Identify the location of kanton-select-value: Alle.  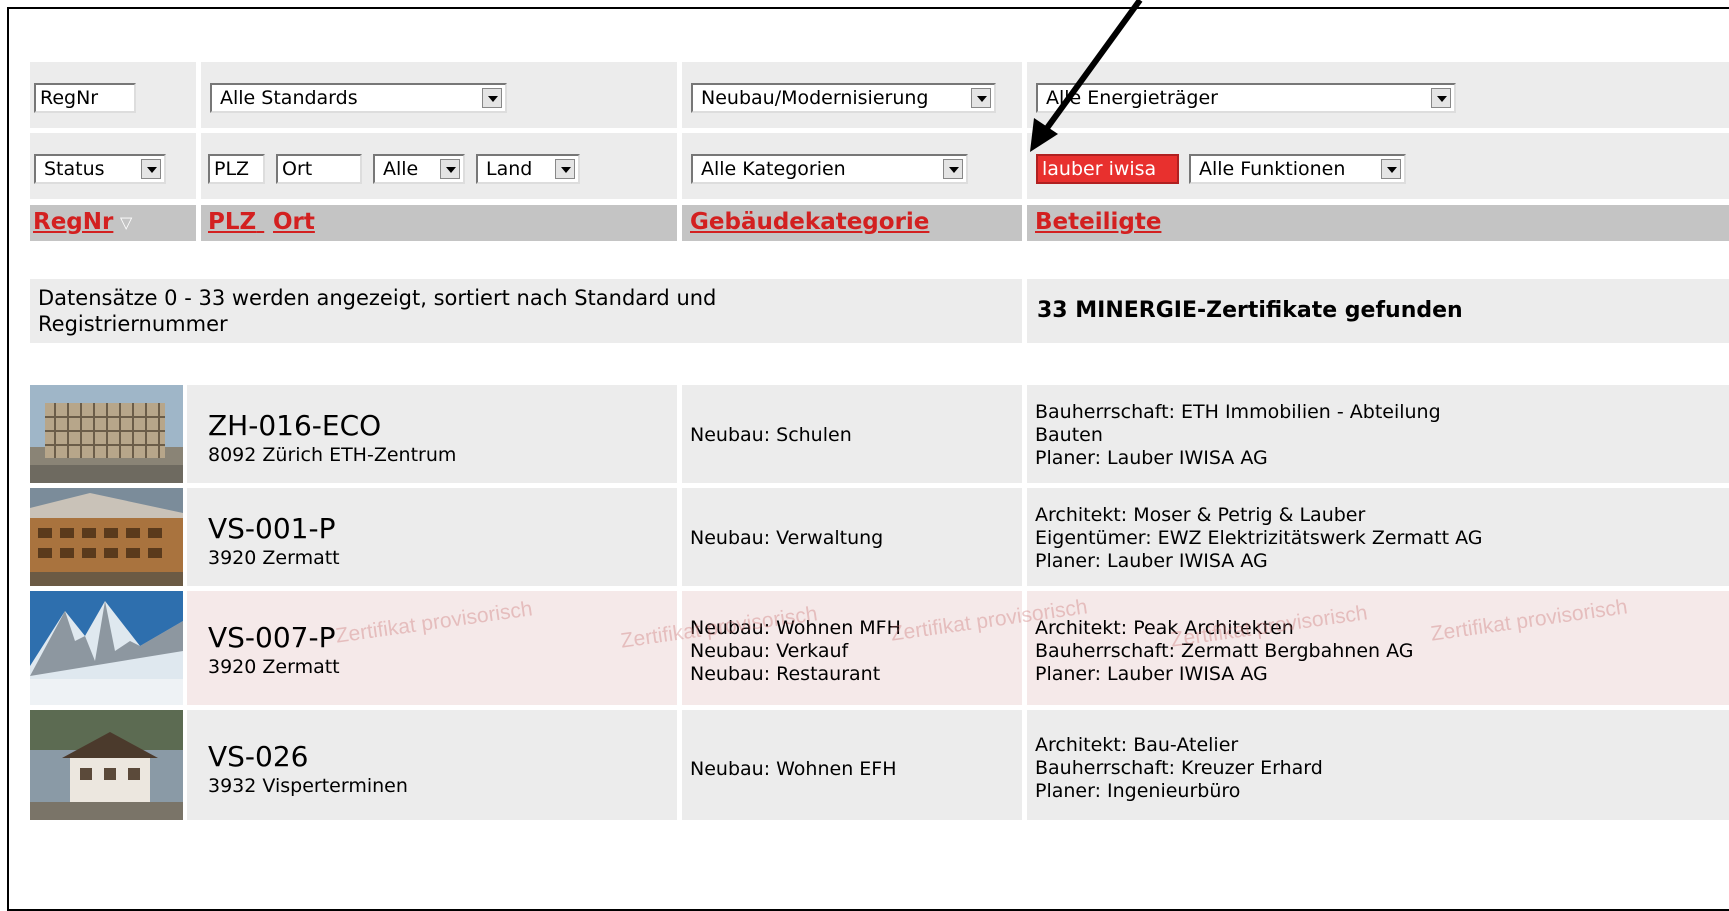
(401, 169).